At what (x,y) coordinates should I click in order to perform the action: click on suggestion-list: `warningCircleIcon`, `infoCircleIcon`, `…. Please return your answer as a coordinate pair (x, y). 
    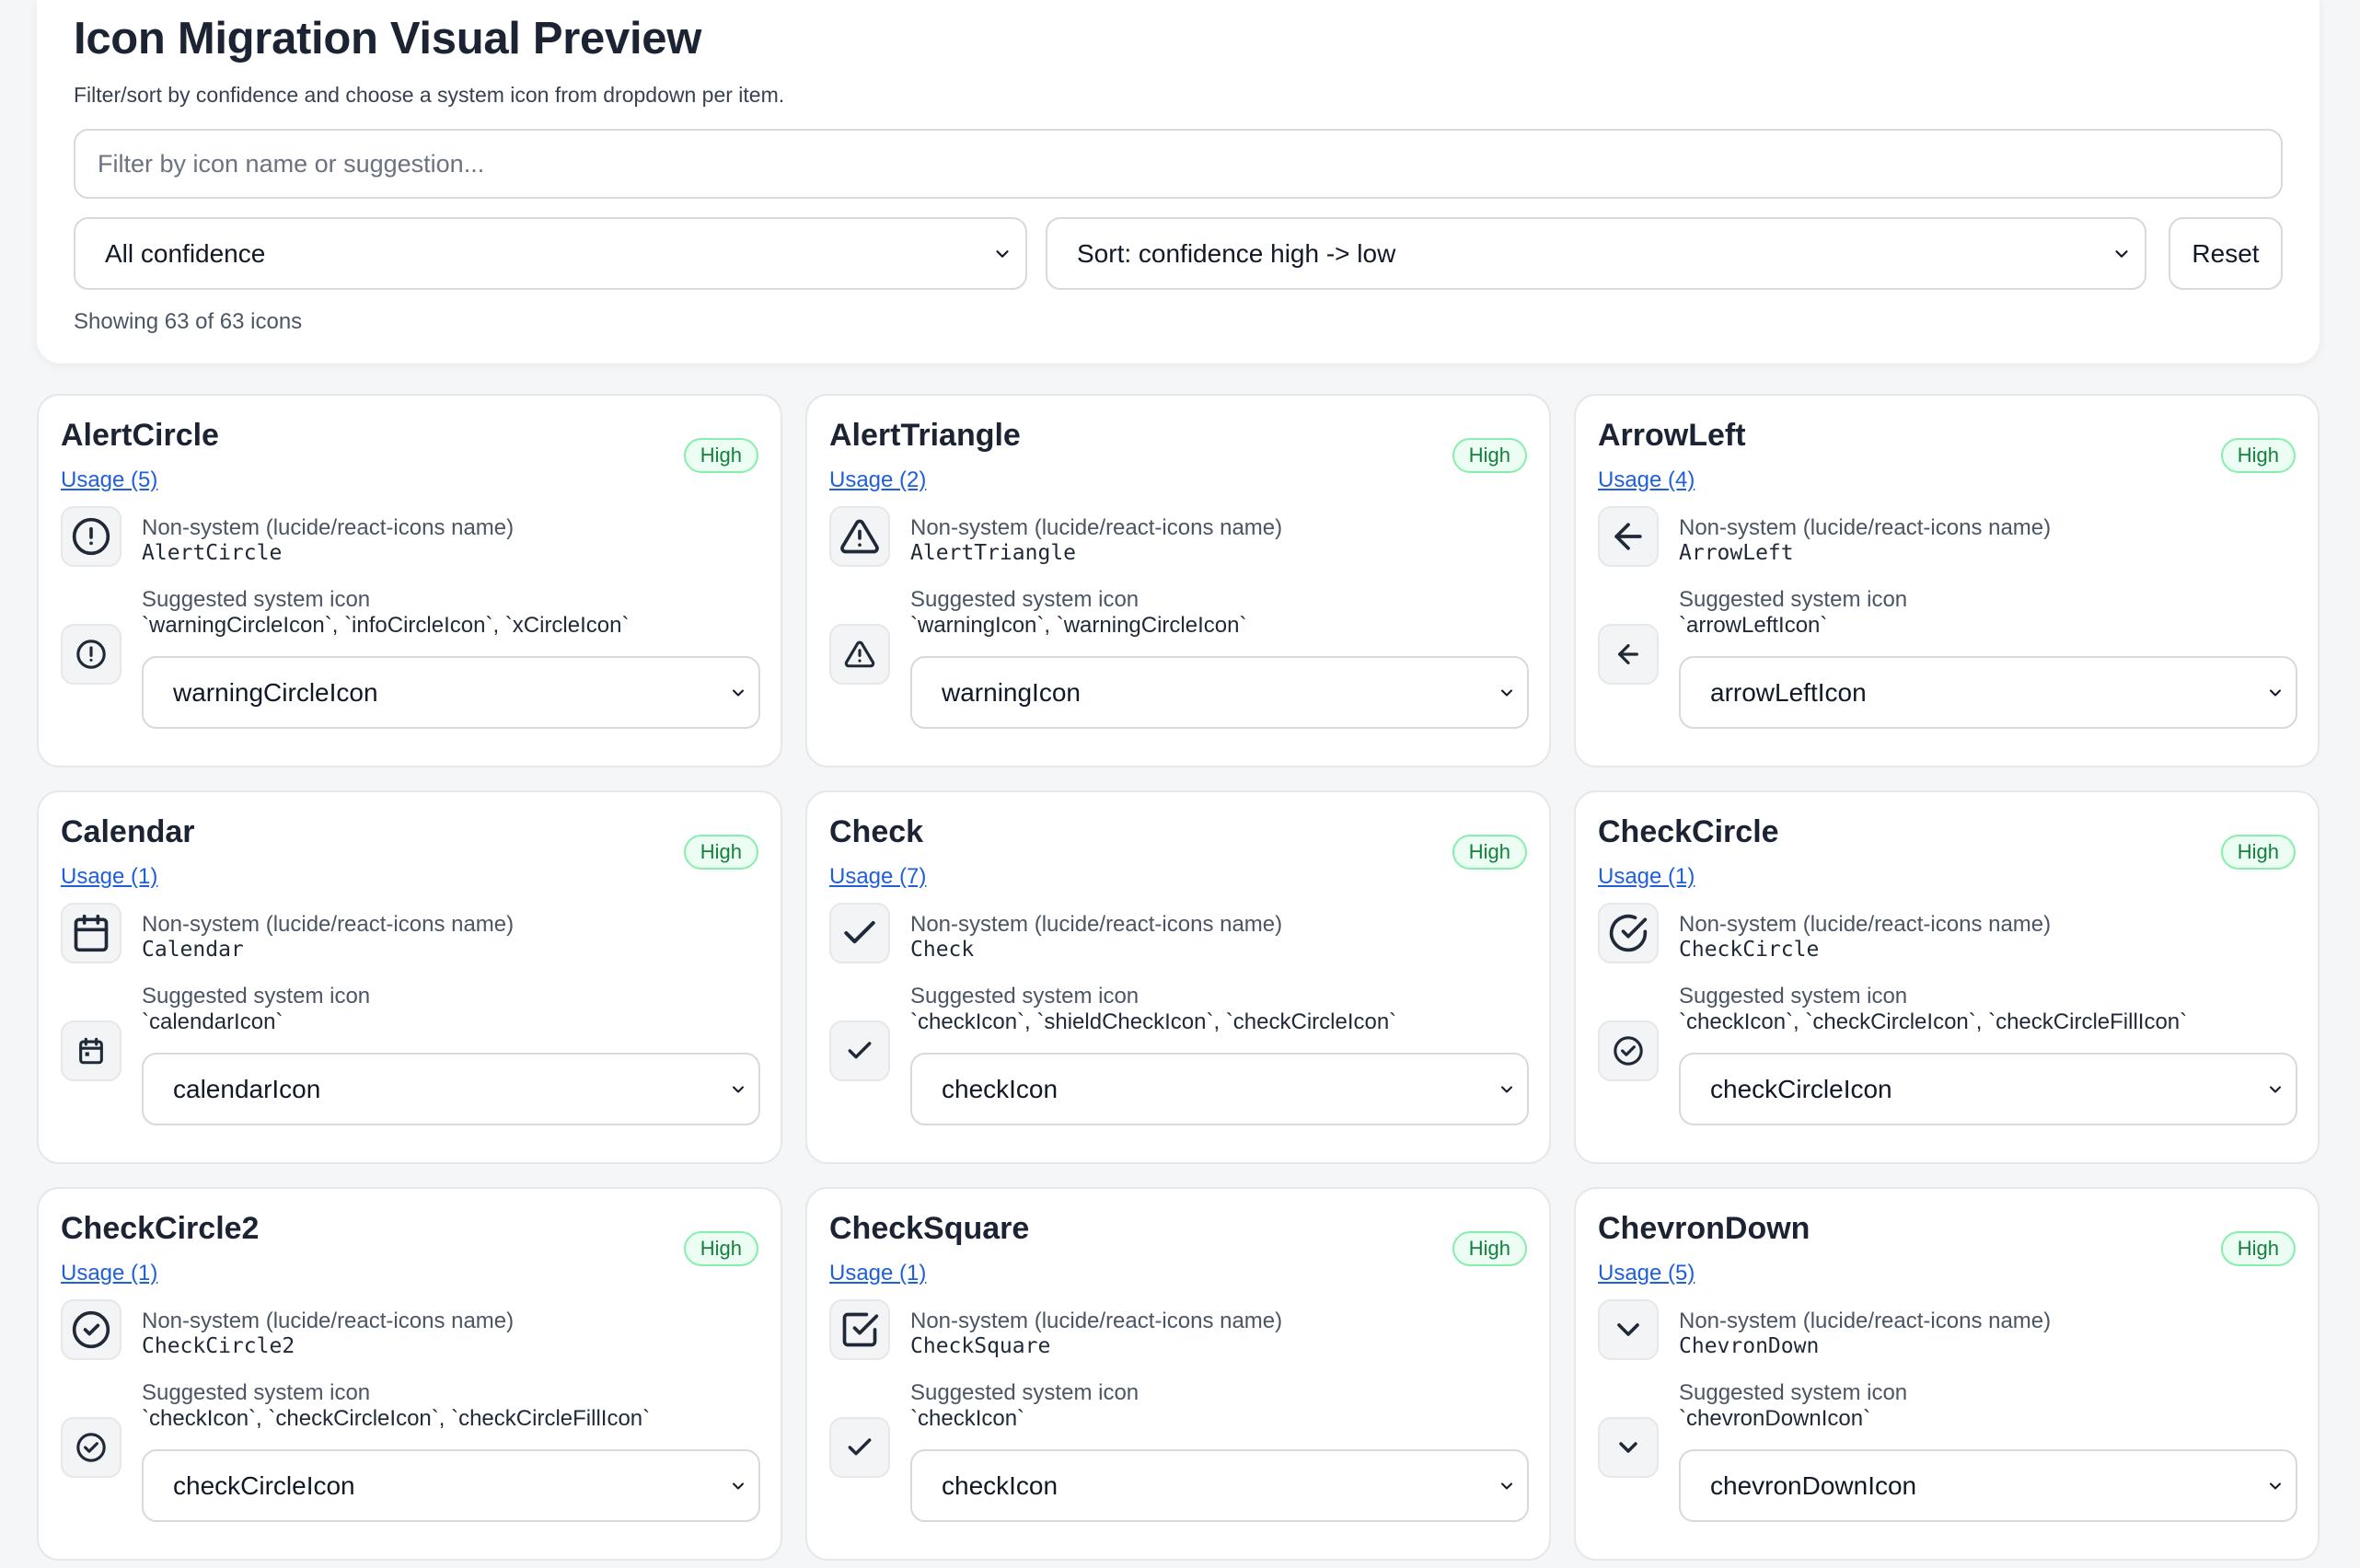
    Looking at the image, I should click on (386, 625).